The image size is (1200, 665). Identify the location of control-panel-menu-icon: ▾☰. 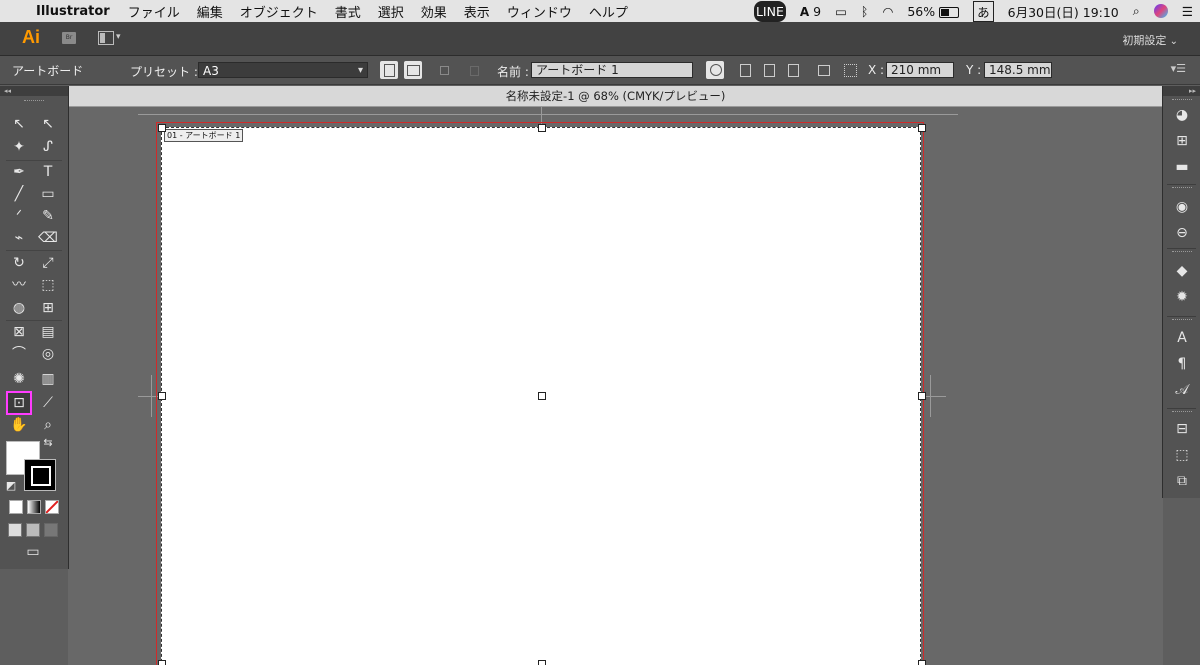
(1178, 68).